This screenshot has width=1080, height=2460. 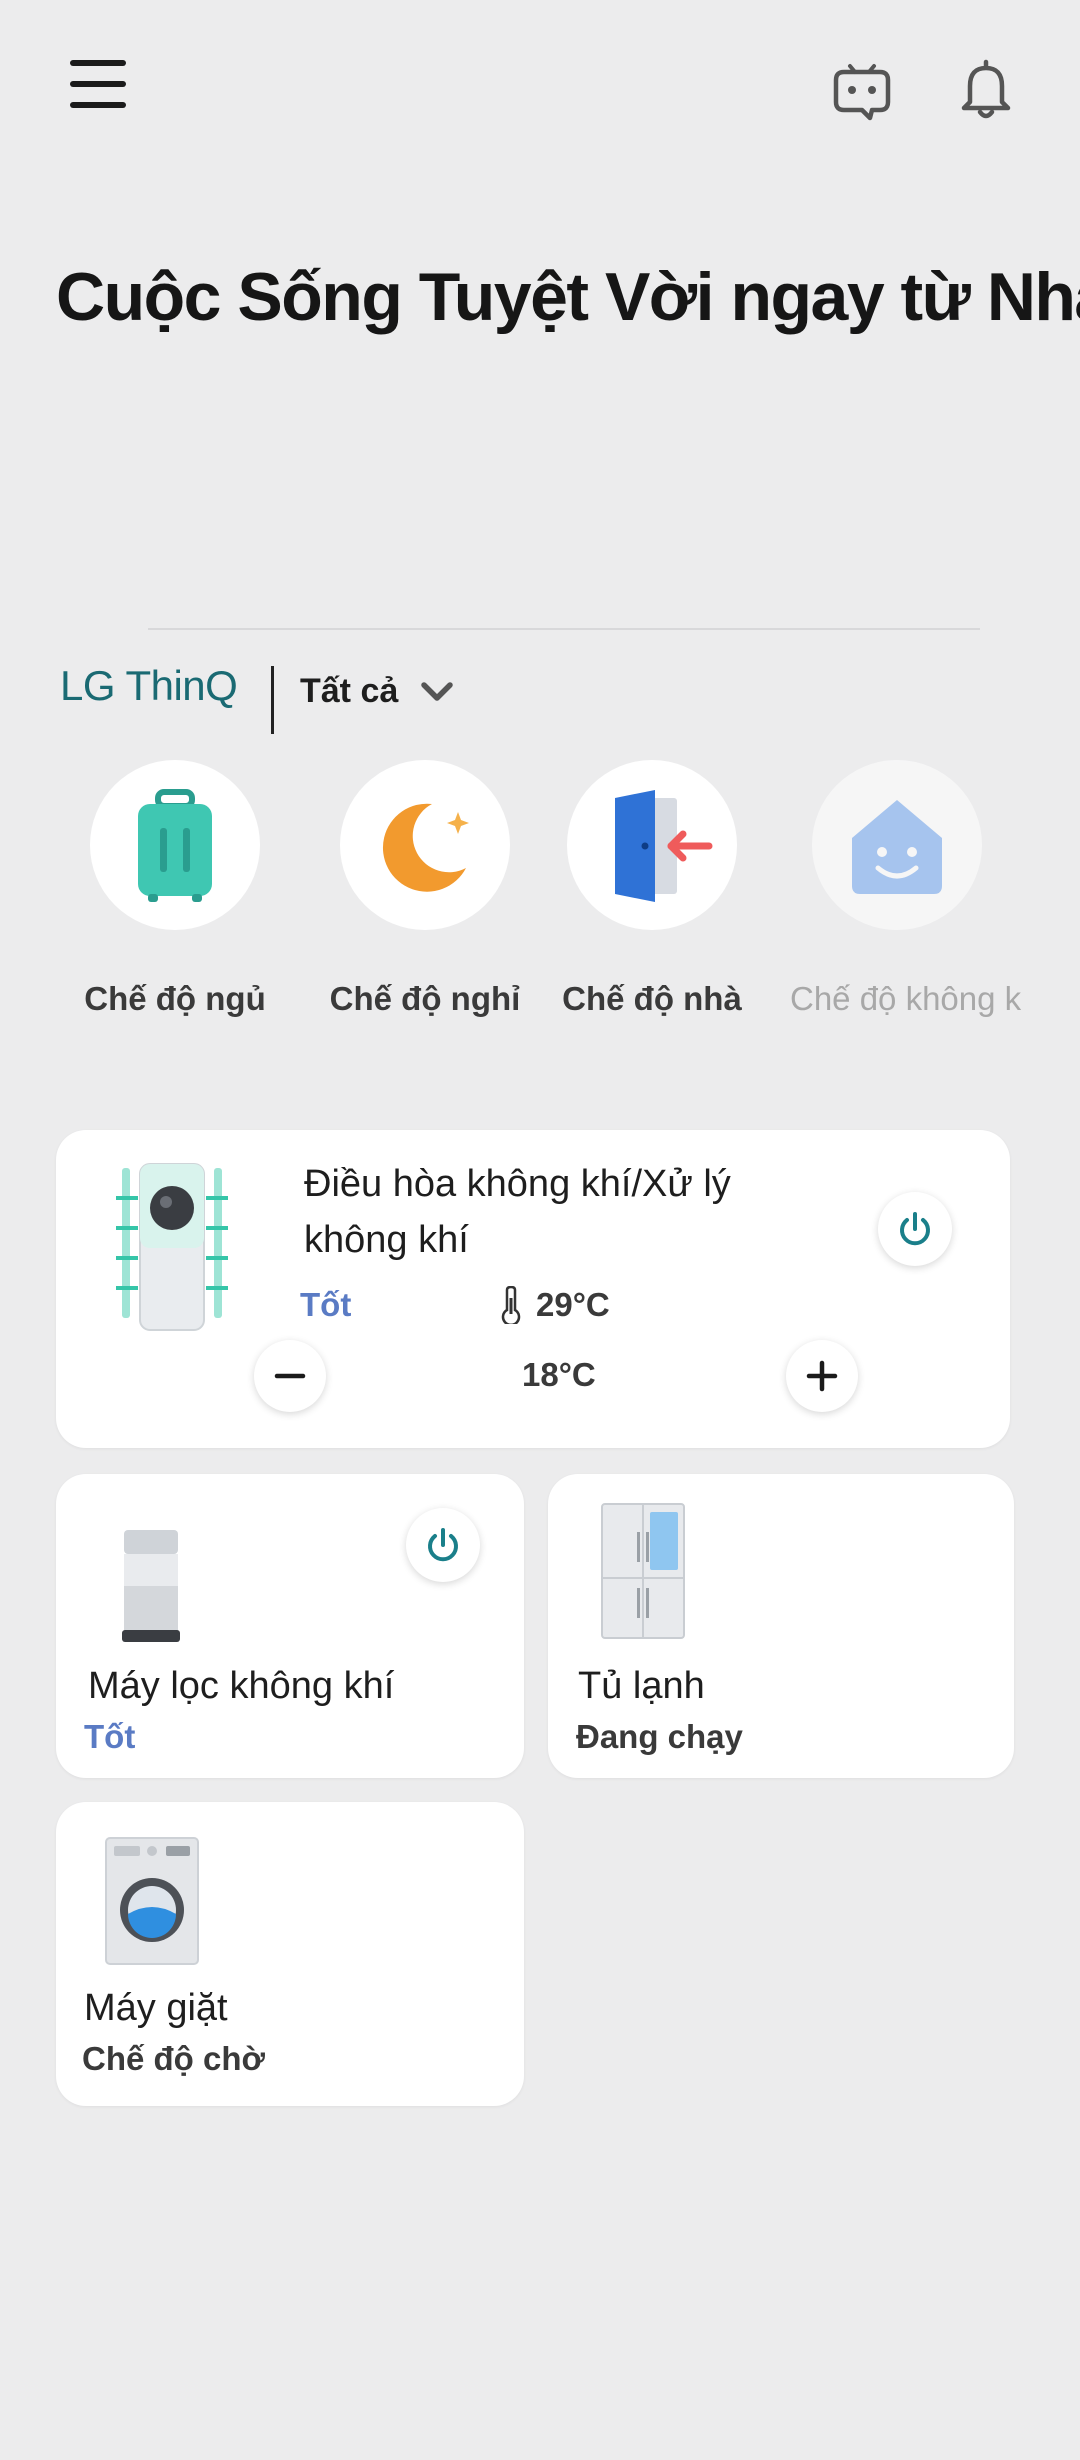 I want to click on device-status: Đang chạy, so click(x=659, y=1736).